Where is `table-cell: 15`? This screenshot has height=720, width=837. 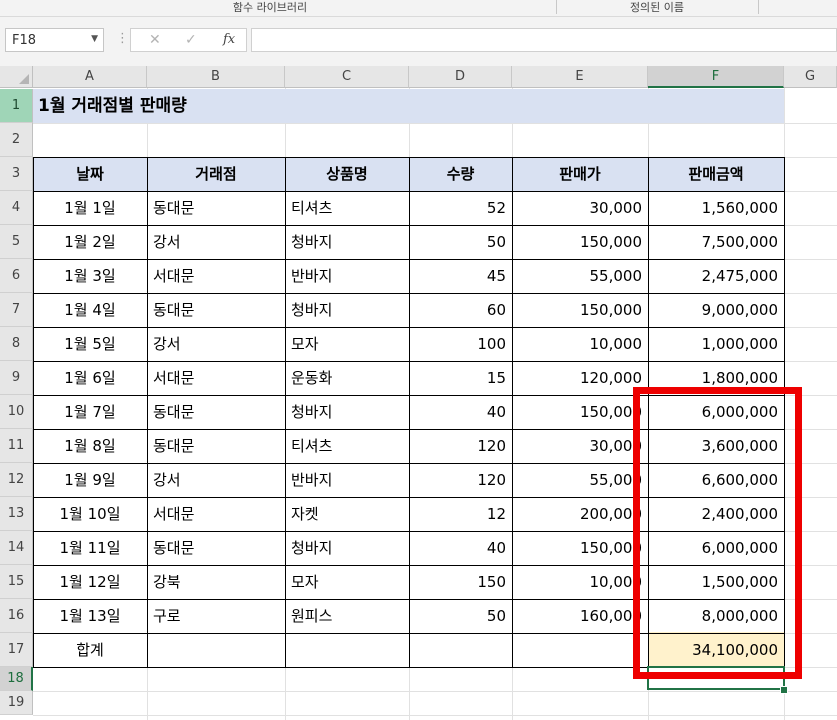 table-cell: 15 is located at coordinates (460, 378).